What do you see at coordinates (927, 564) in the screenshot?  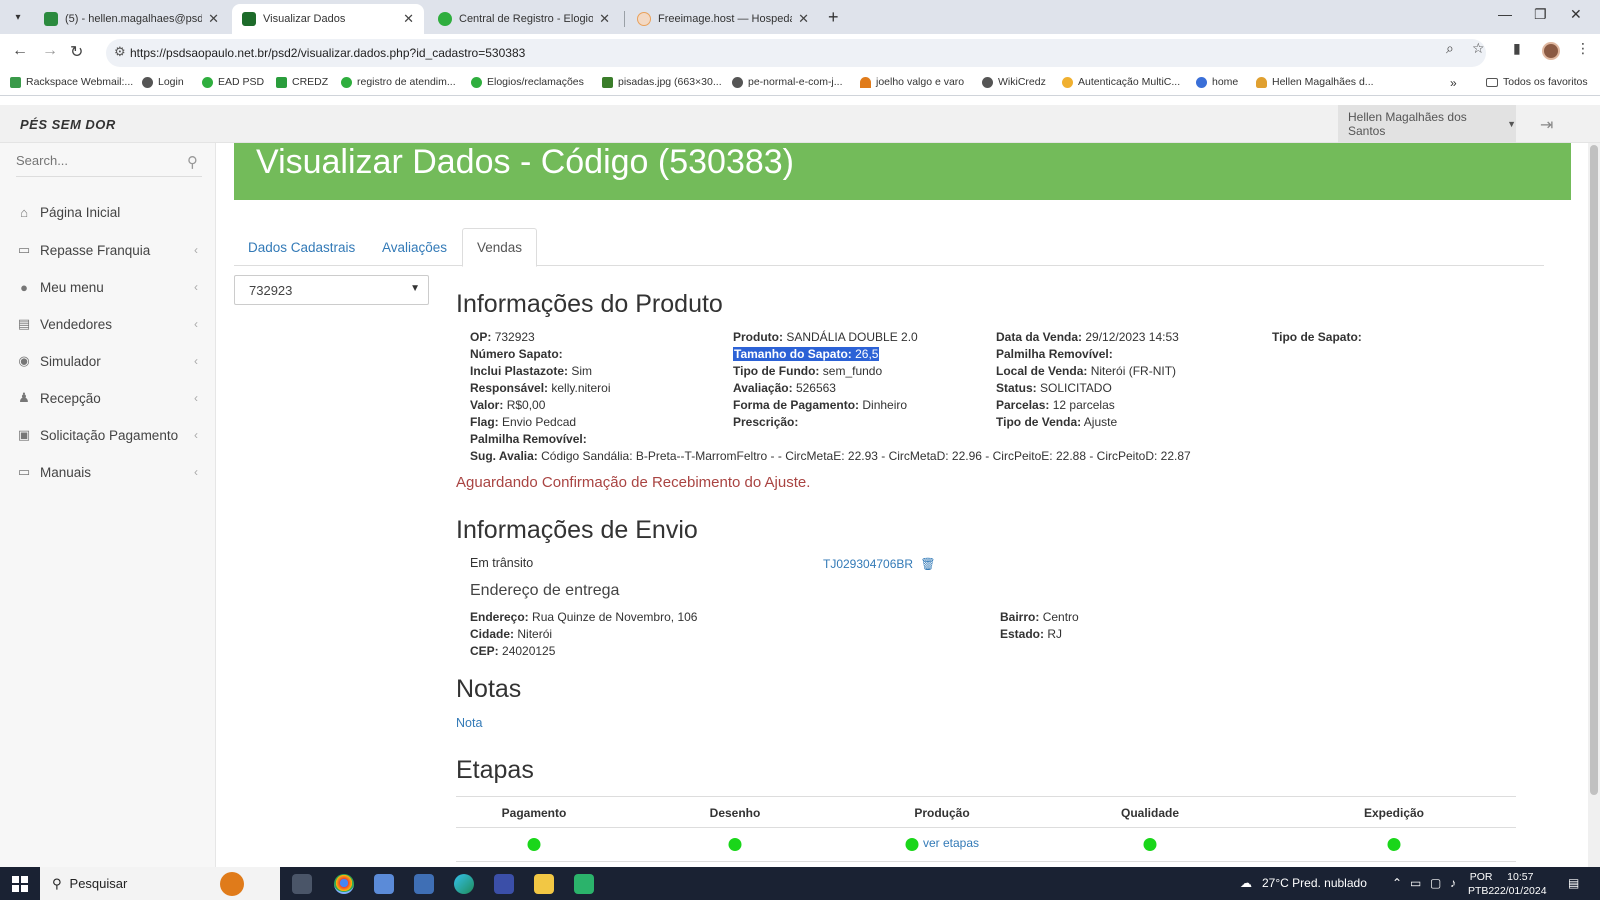 I see `trash-icon: 🗑` at bounding box center [927, 564].